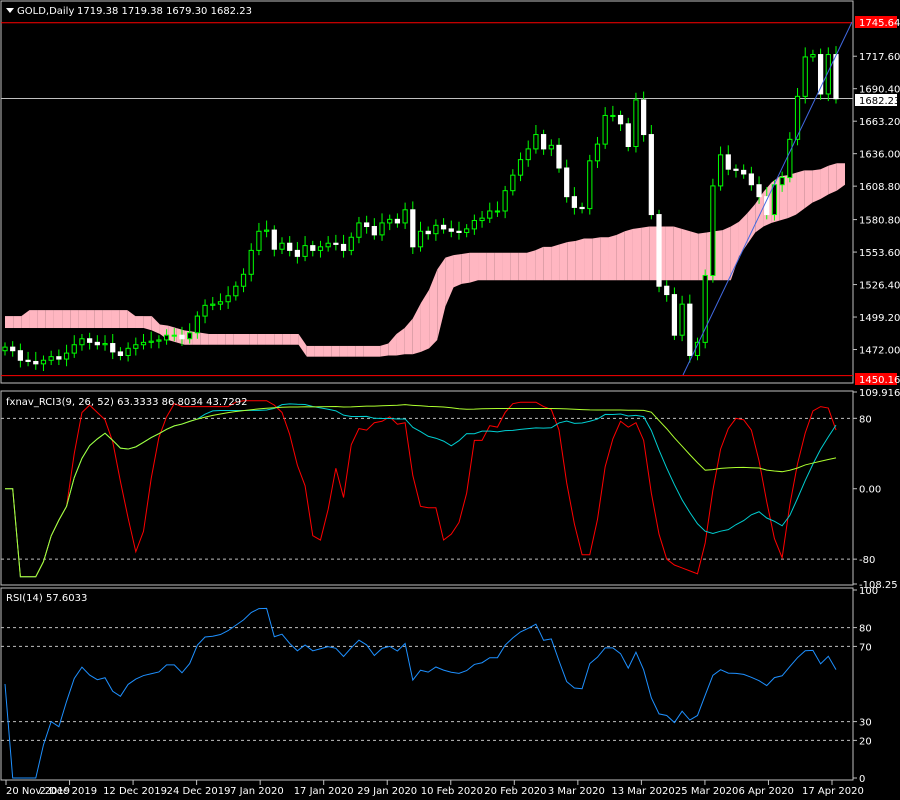 The height and width of the screenshot is (800, 900). What do you see at coordinates (879, 286) in the screenshot?
I see `main-y-tick-label: 1526.40` at bounding box center [879, 286].